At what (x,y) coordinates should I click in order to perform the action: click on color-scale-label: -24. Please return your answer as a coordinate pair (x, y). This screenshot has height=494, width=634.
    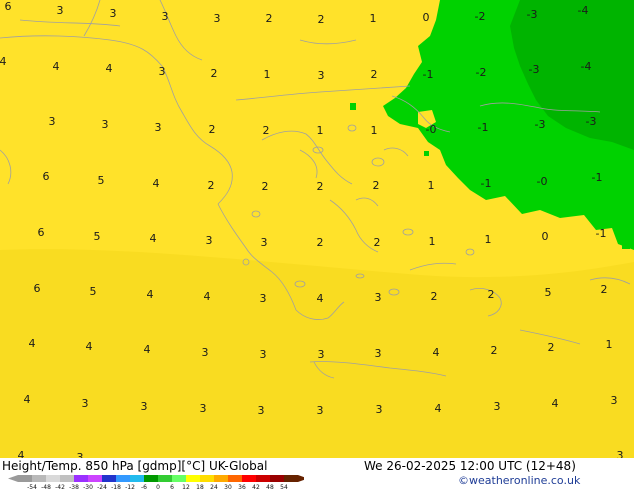
    Looking at the image, I should click on (102, 487).